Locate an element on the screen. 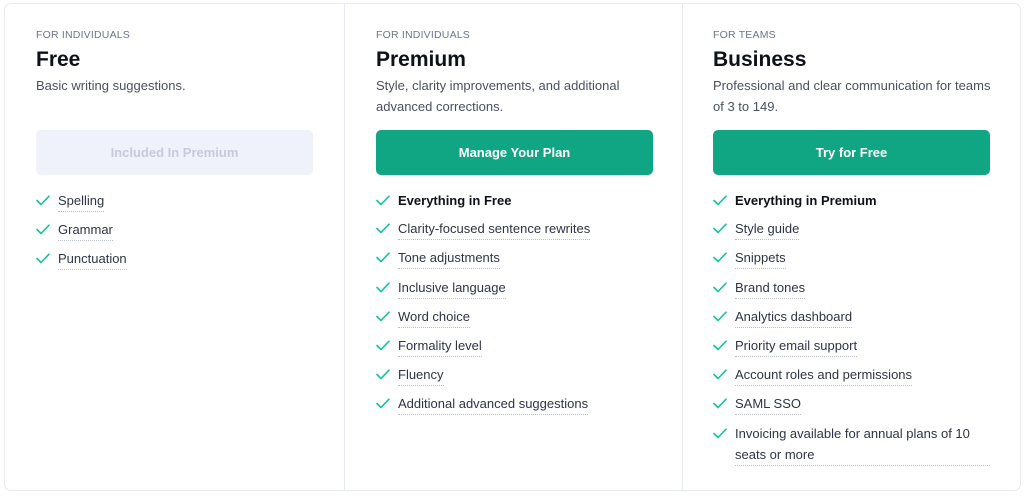  feature-item: Clarity-focused sentence rewrites is located at coordinates (529, 229).